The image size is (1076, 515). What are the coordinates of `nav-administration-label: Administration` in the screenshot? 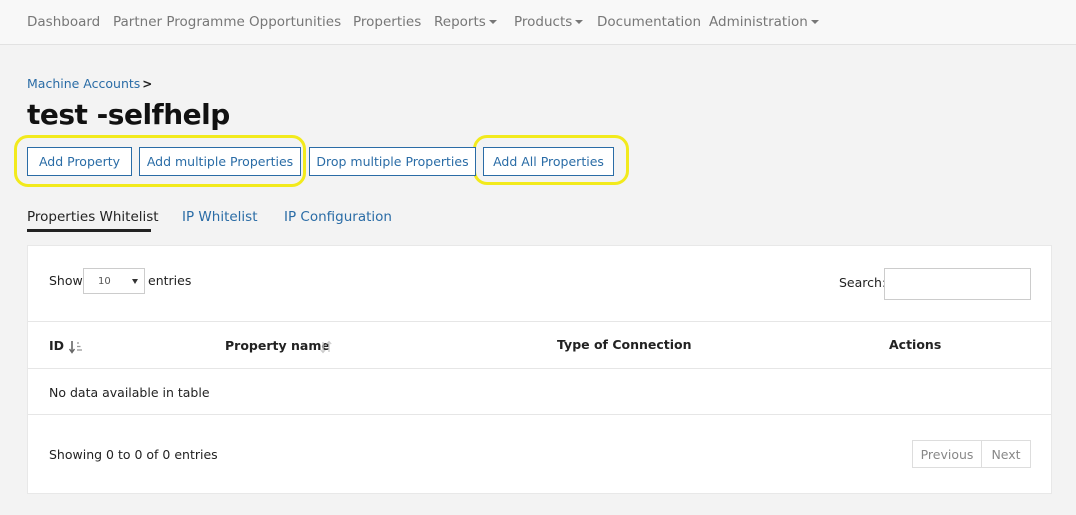 It's located at (758, 22).